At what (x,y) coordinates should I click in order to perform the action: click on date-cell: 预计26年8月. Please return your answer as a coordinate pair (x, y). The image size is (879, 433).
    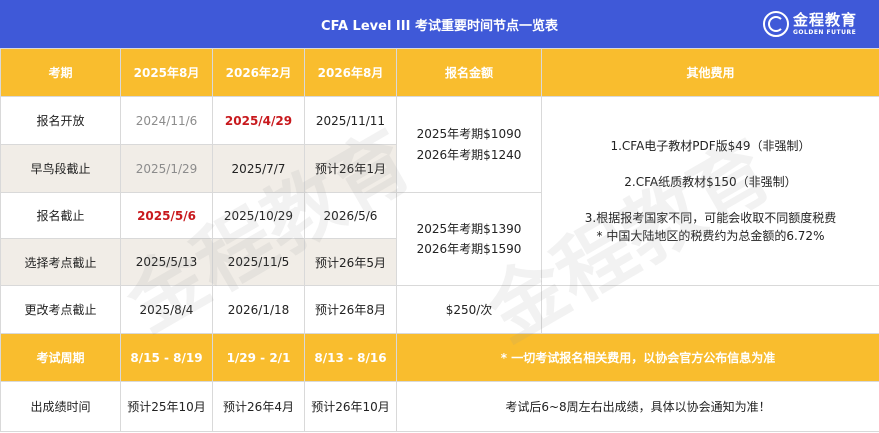
    Looking at the image, I should click on (350, 309).